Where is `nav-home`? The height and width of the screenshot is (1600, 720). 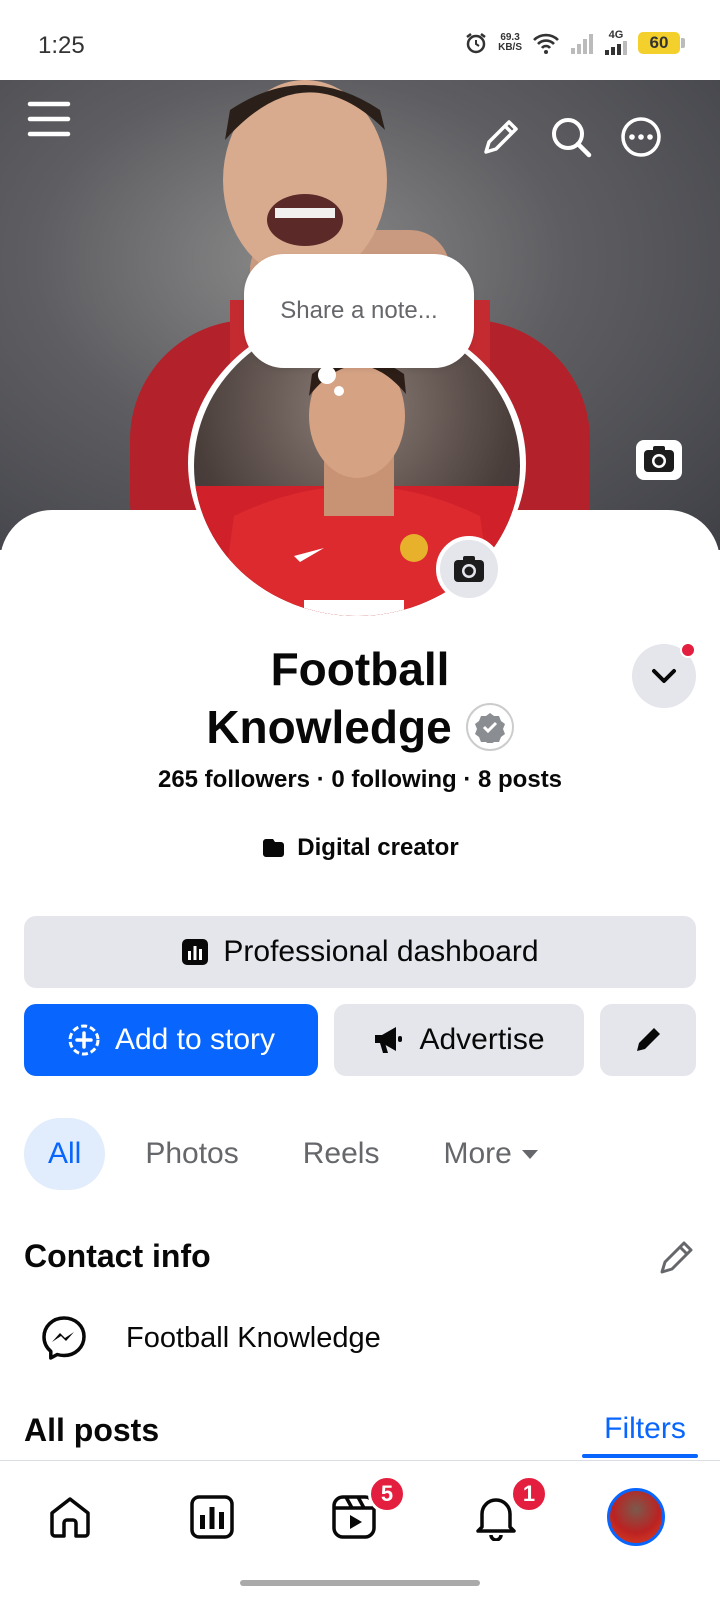
nav-home is located at coordinates (70, 1517).